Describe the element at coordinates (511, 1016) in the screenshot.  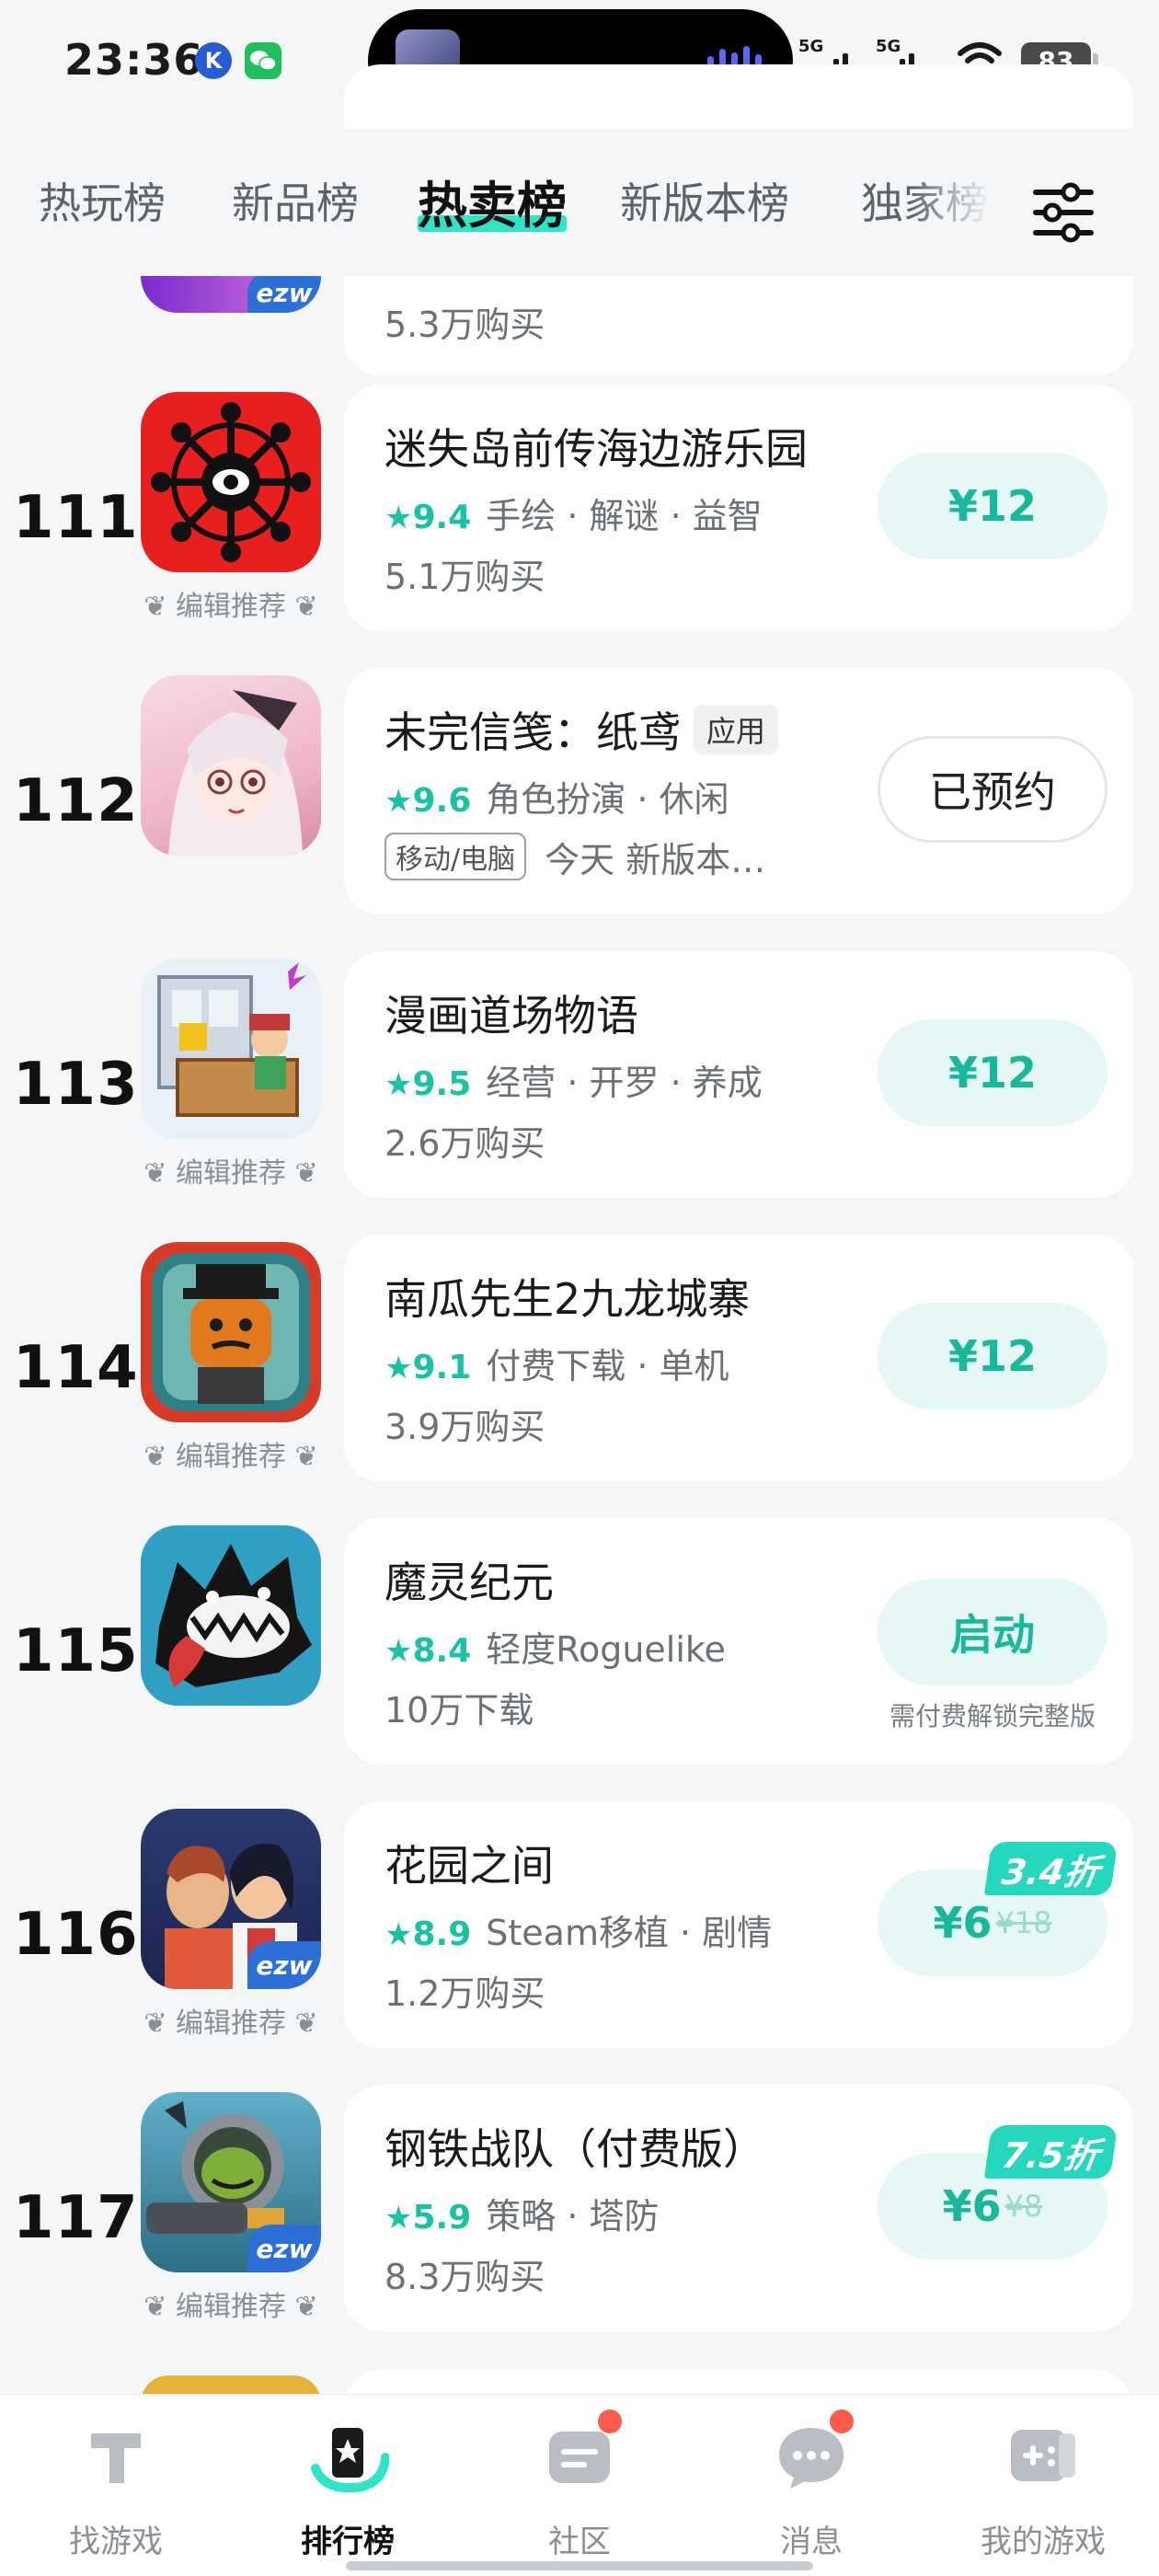
I see `game-title: 漫画道场物语` at that location.